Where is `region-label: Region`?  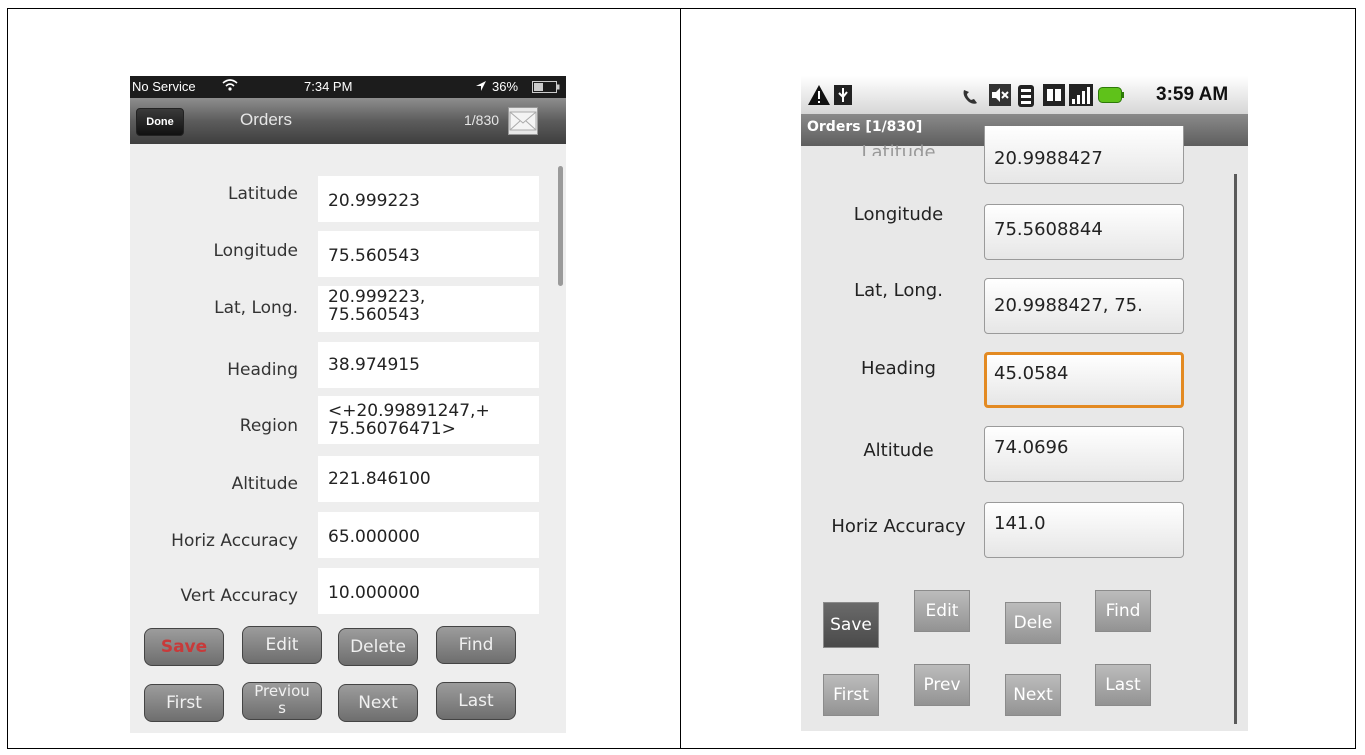
region-label: Region is located at coordinates (268, 426).